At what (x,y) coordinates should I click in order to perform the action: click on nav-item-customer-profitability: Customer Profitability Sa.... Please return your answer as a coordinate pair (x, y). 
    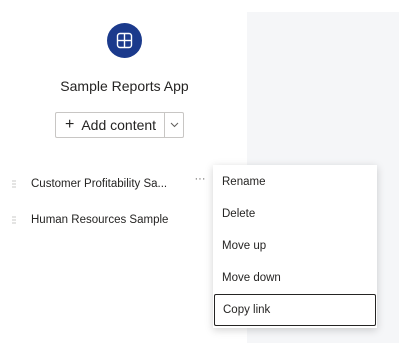
    Looking at the image, I should click on (88, 184).